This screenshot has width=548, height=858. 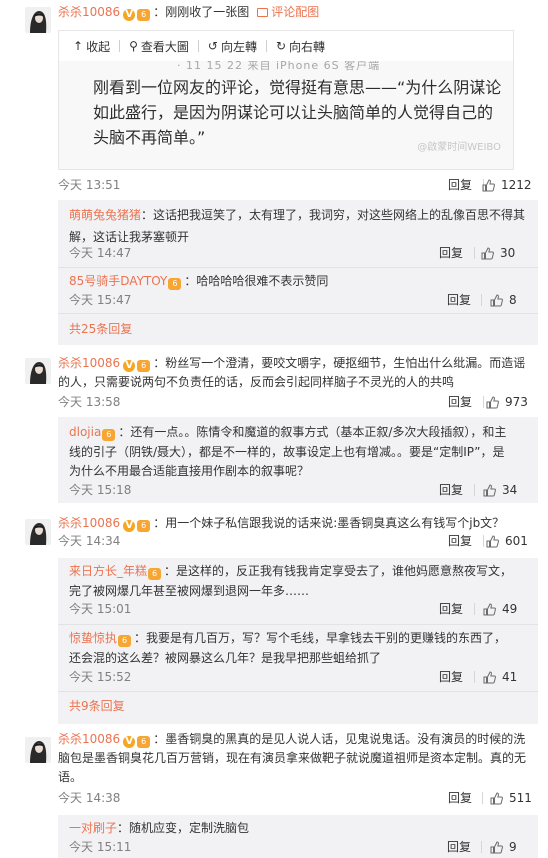 What do you see at coordinates (100, 328) in the screenshot?
I see `more-replies-link: 共25条回复` at bounding box center [100, 328].